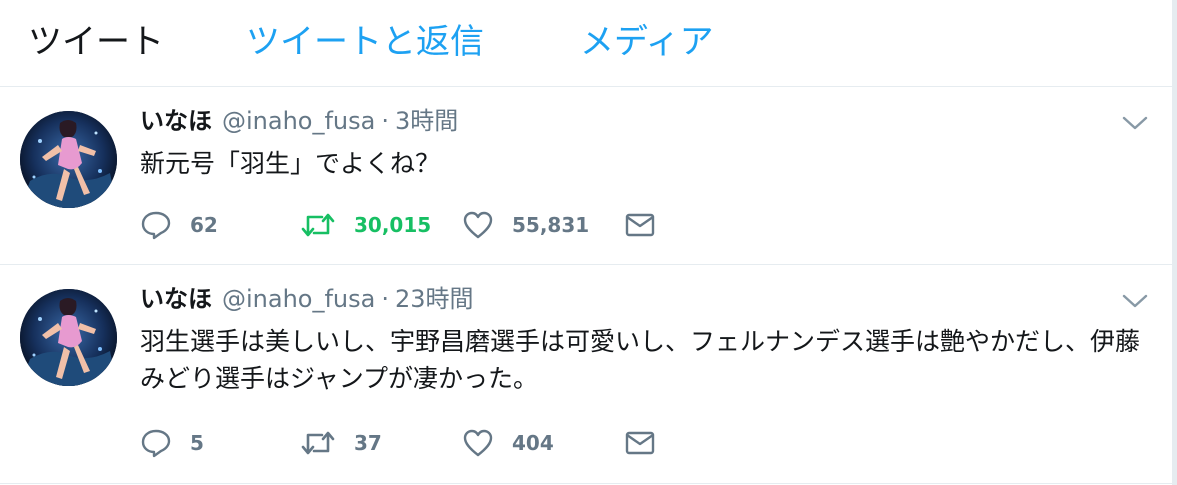 The width and height of the screenshot is (1177, 485). Describe the element at coordinates (179, 225) in the screenshot. I see `reply-button: 62` at that location.